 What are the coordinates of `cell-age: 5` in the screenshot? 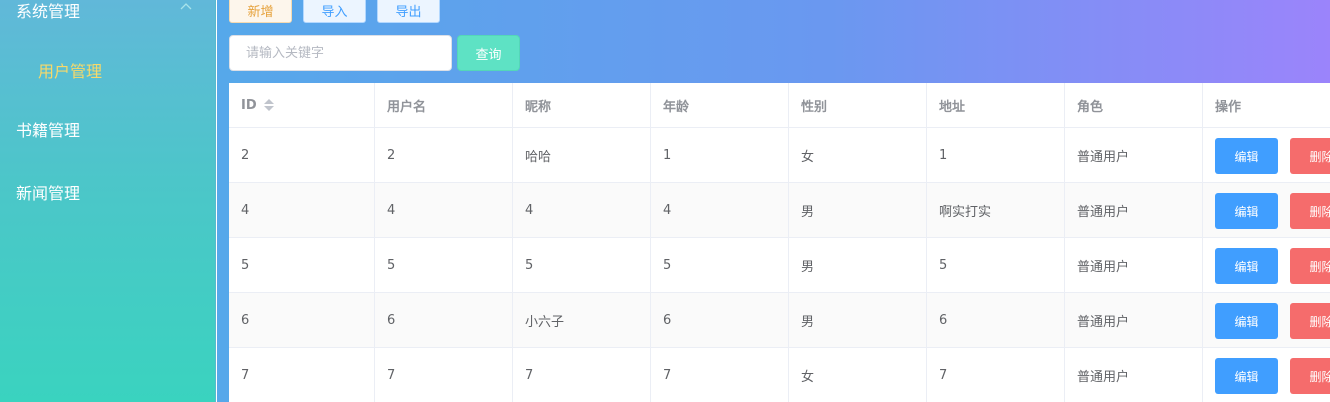 It's located at (720, 265).